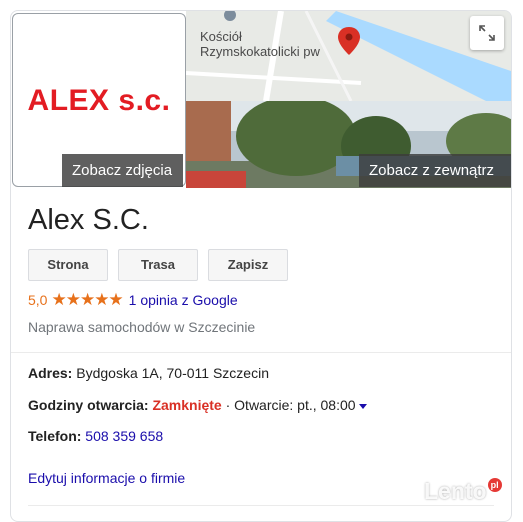  Describe the element at coordinates (55, 436) in the screenshot. I see `phone-label: Telefon:` at that location.